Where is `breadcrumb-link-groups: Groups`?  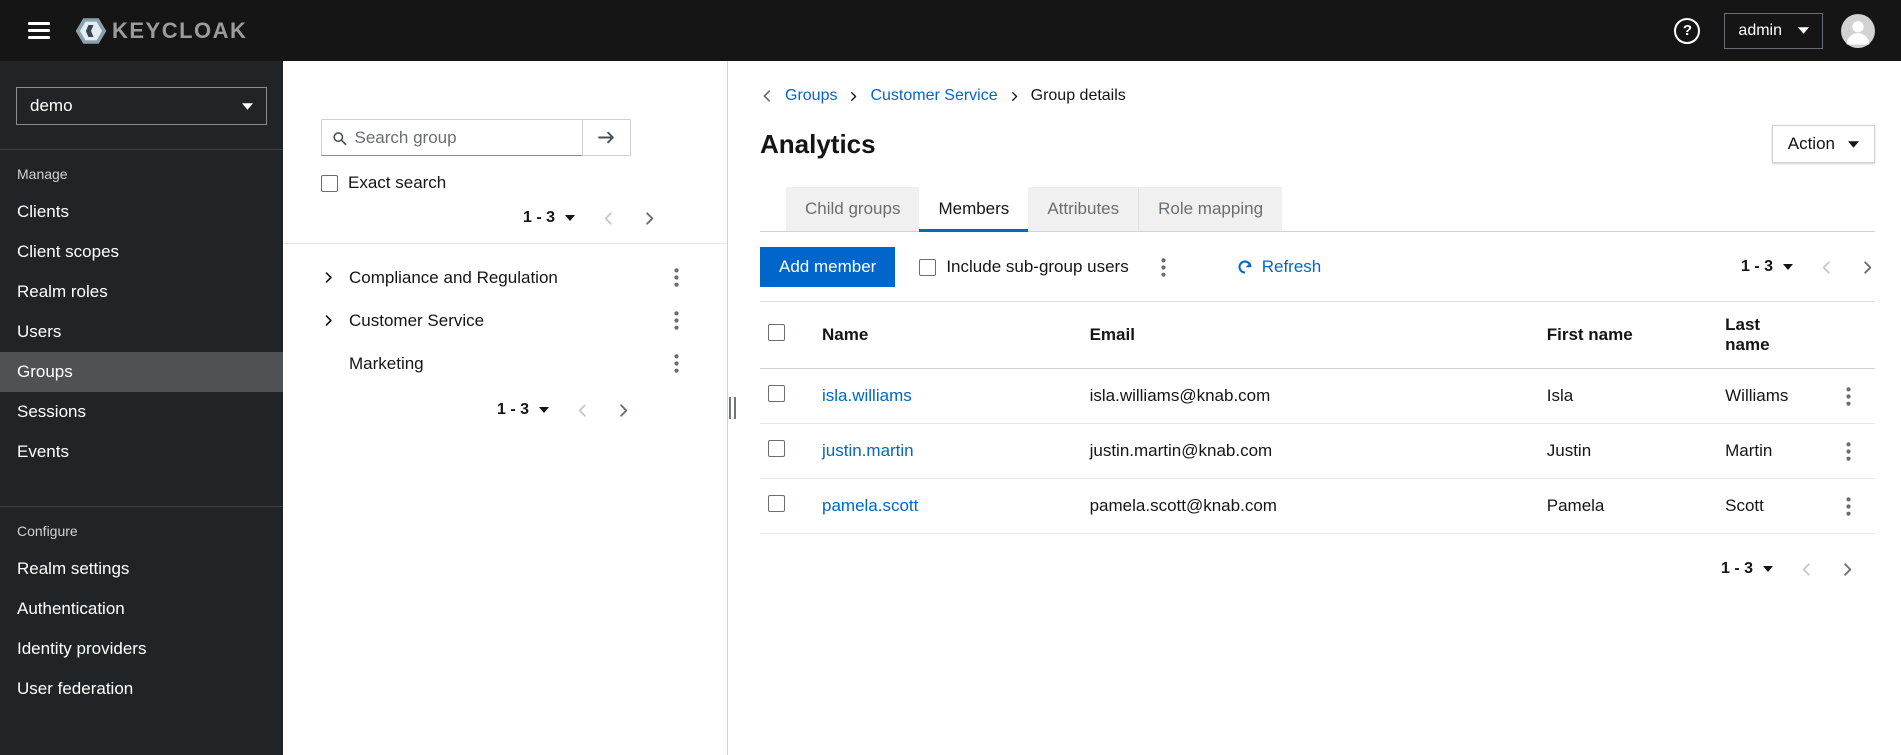
breadcrumb-link-groups: Groups is located at coordinates (811, 96).